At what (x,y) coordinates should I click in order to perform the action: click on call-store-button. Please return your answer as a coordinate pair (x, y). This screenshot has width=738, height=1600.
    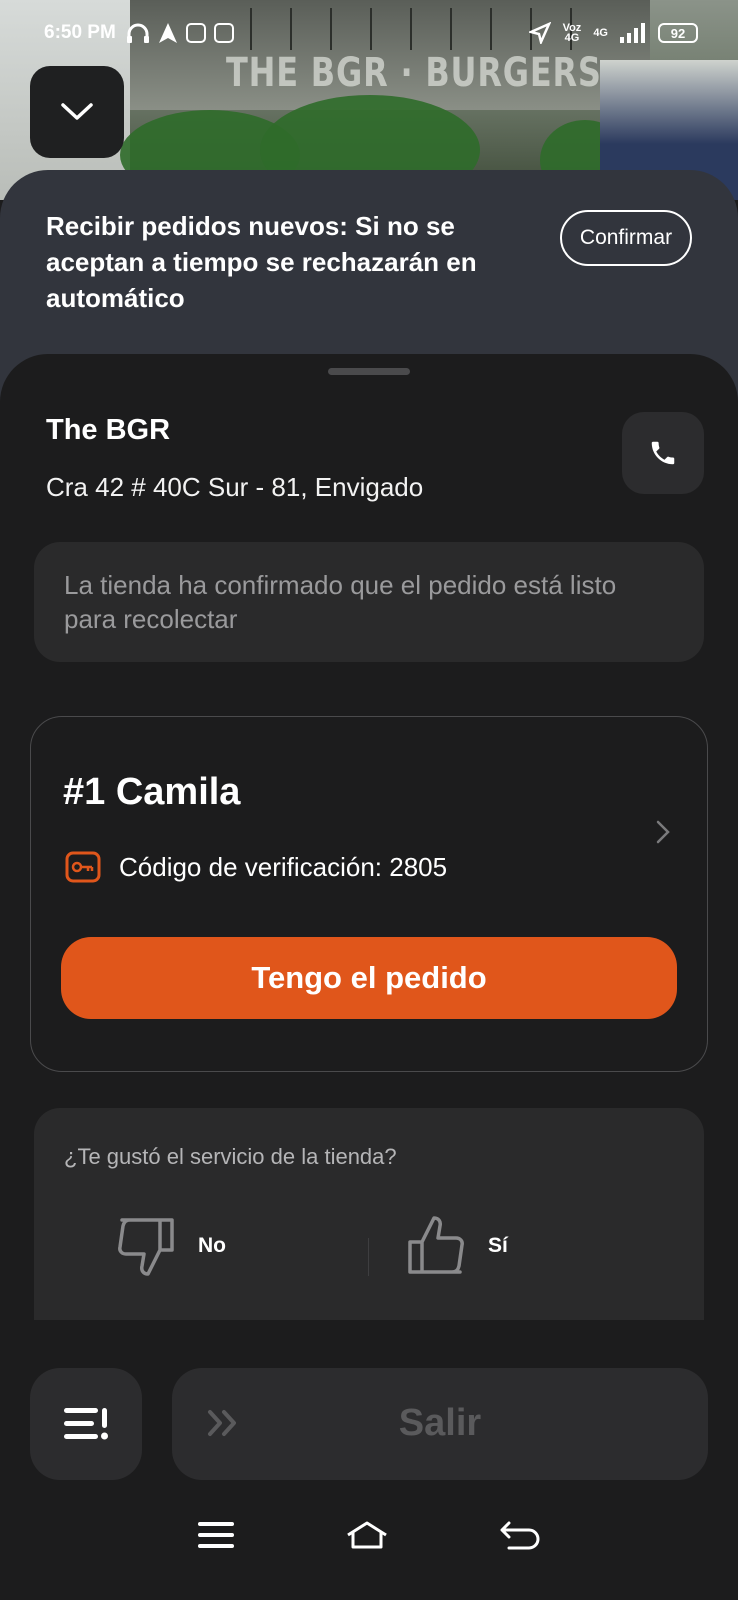
    Looking at the image, I should click on (663, 453).